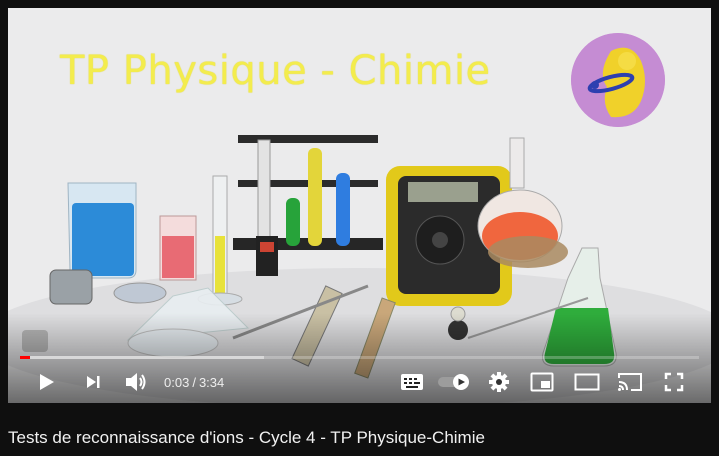 This screenshot has height=456, width=719. I want to click on theater-mode-button, so click(587, 382).